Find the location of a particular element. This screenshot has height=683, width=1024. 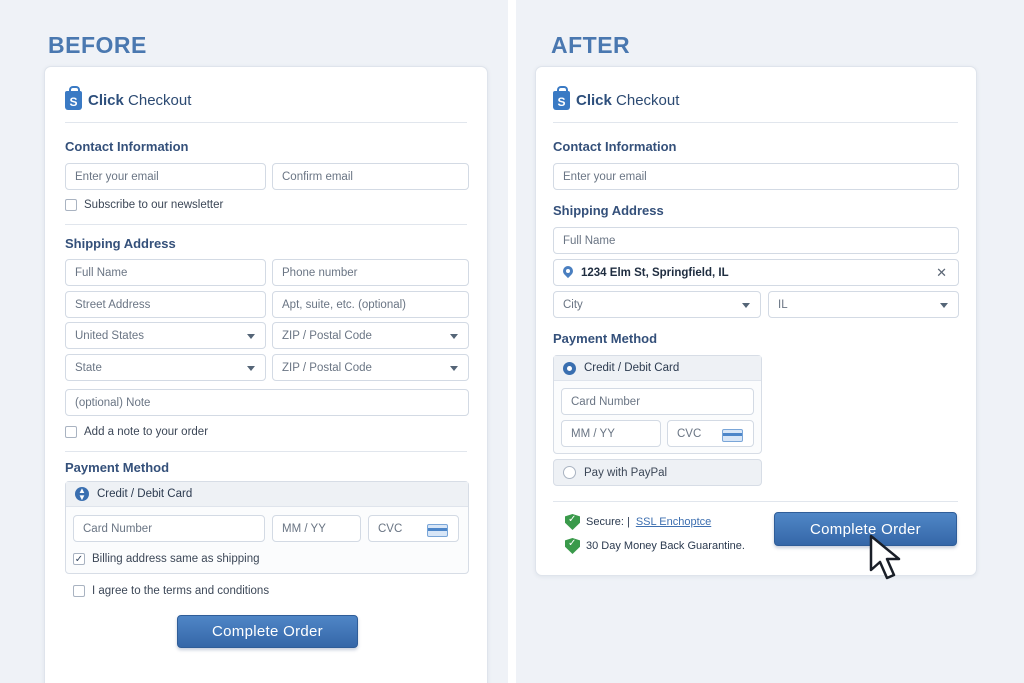

state-value: IL is located at coordinates (783, 304).